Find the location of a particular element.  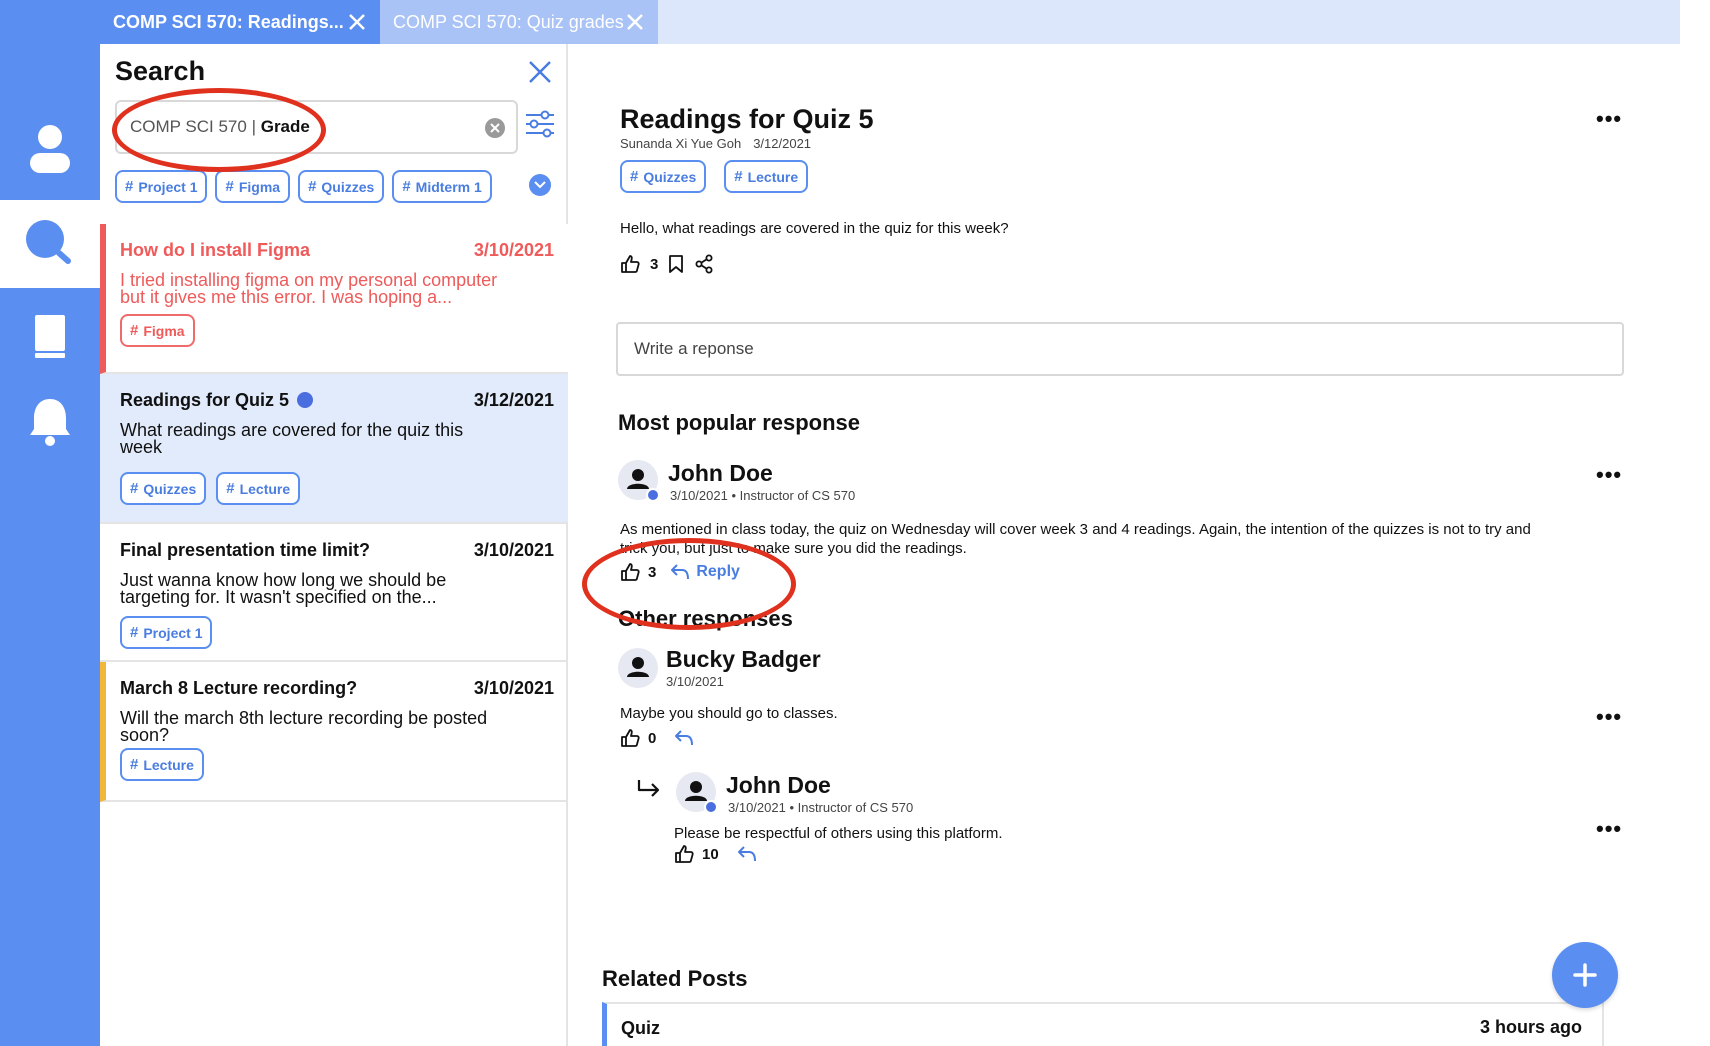

rail-library-button is located at coordinates (50, 336).